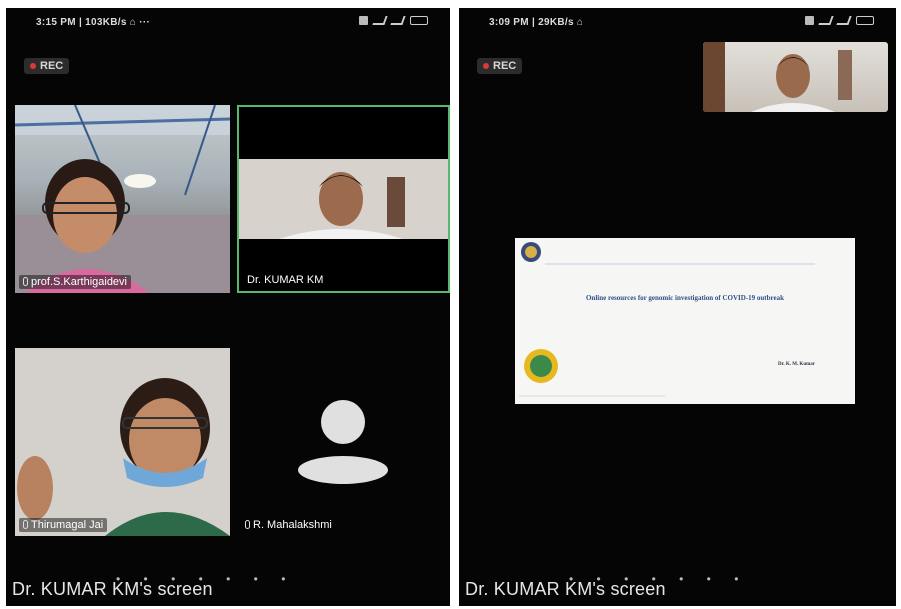 The height and width of the screenshot is (609, 901). I want to click on participant-name-label: prof.S.Karthigaidevi, so click(75, 282).